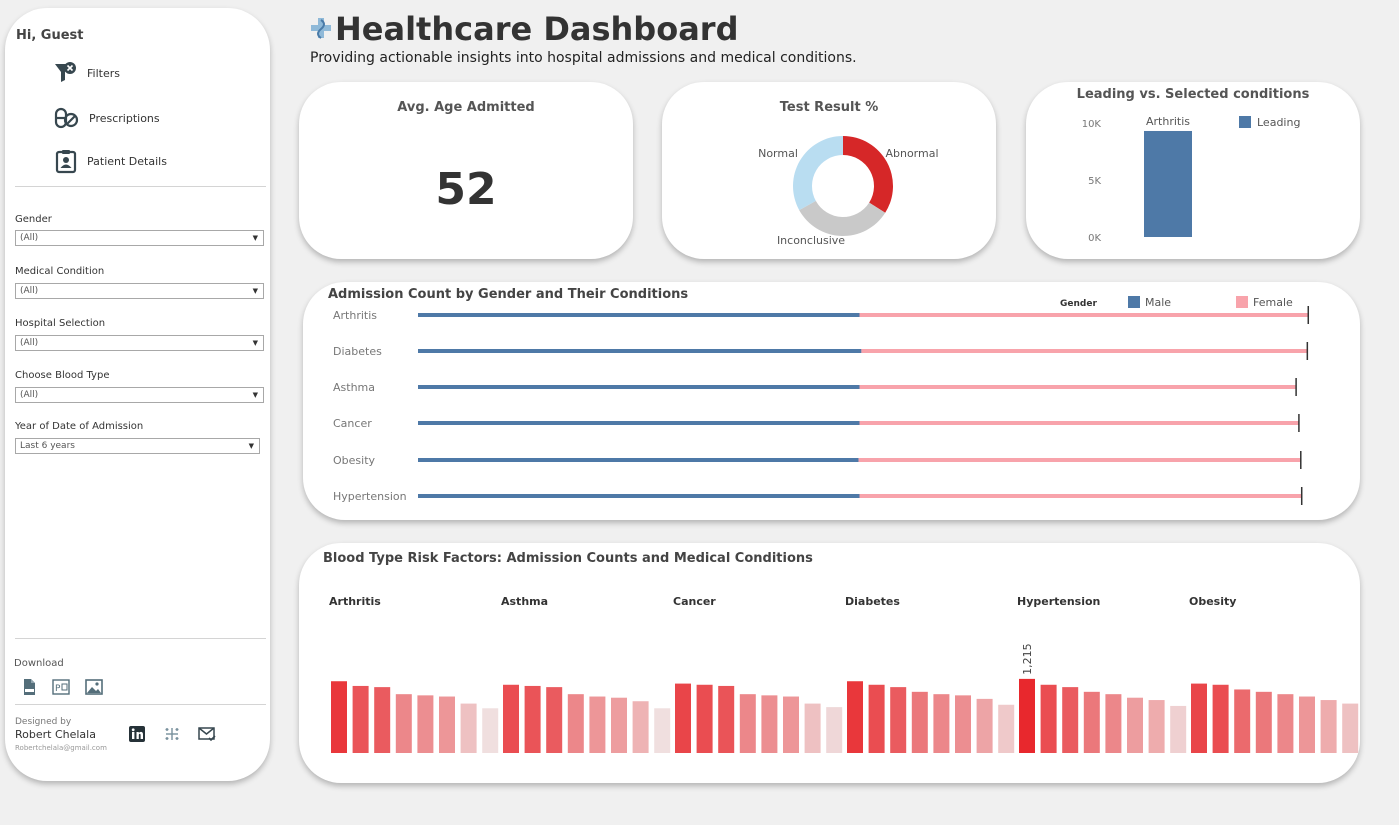 The height and width of the screenshot is (825, 1399). What do you see at coordinates (60, 271) in the screenshot?
I see `medical-condition-filter-label: Medical Condition` at bounding box center [60, 271].